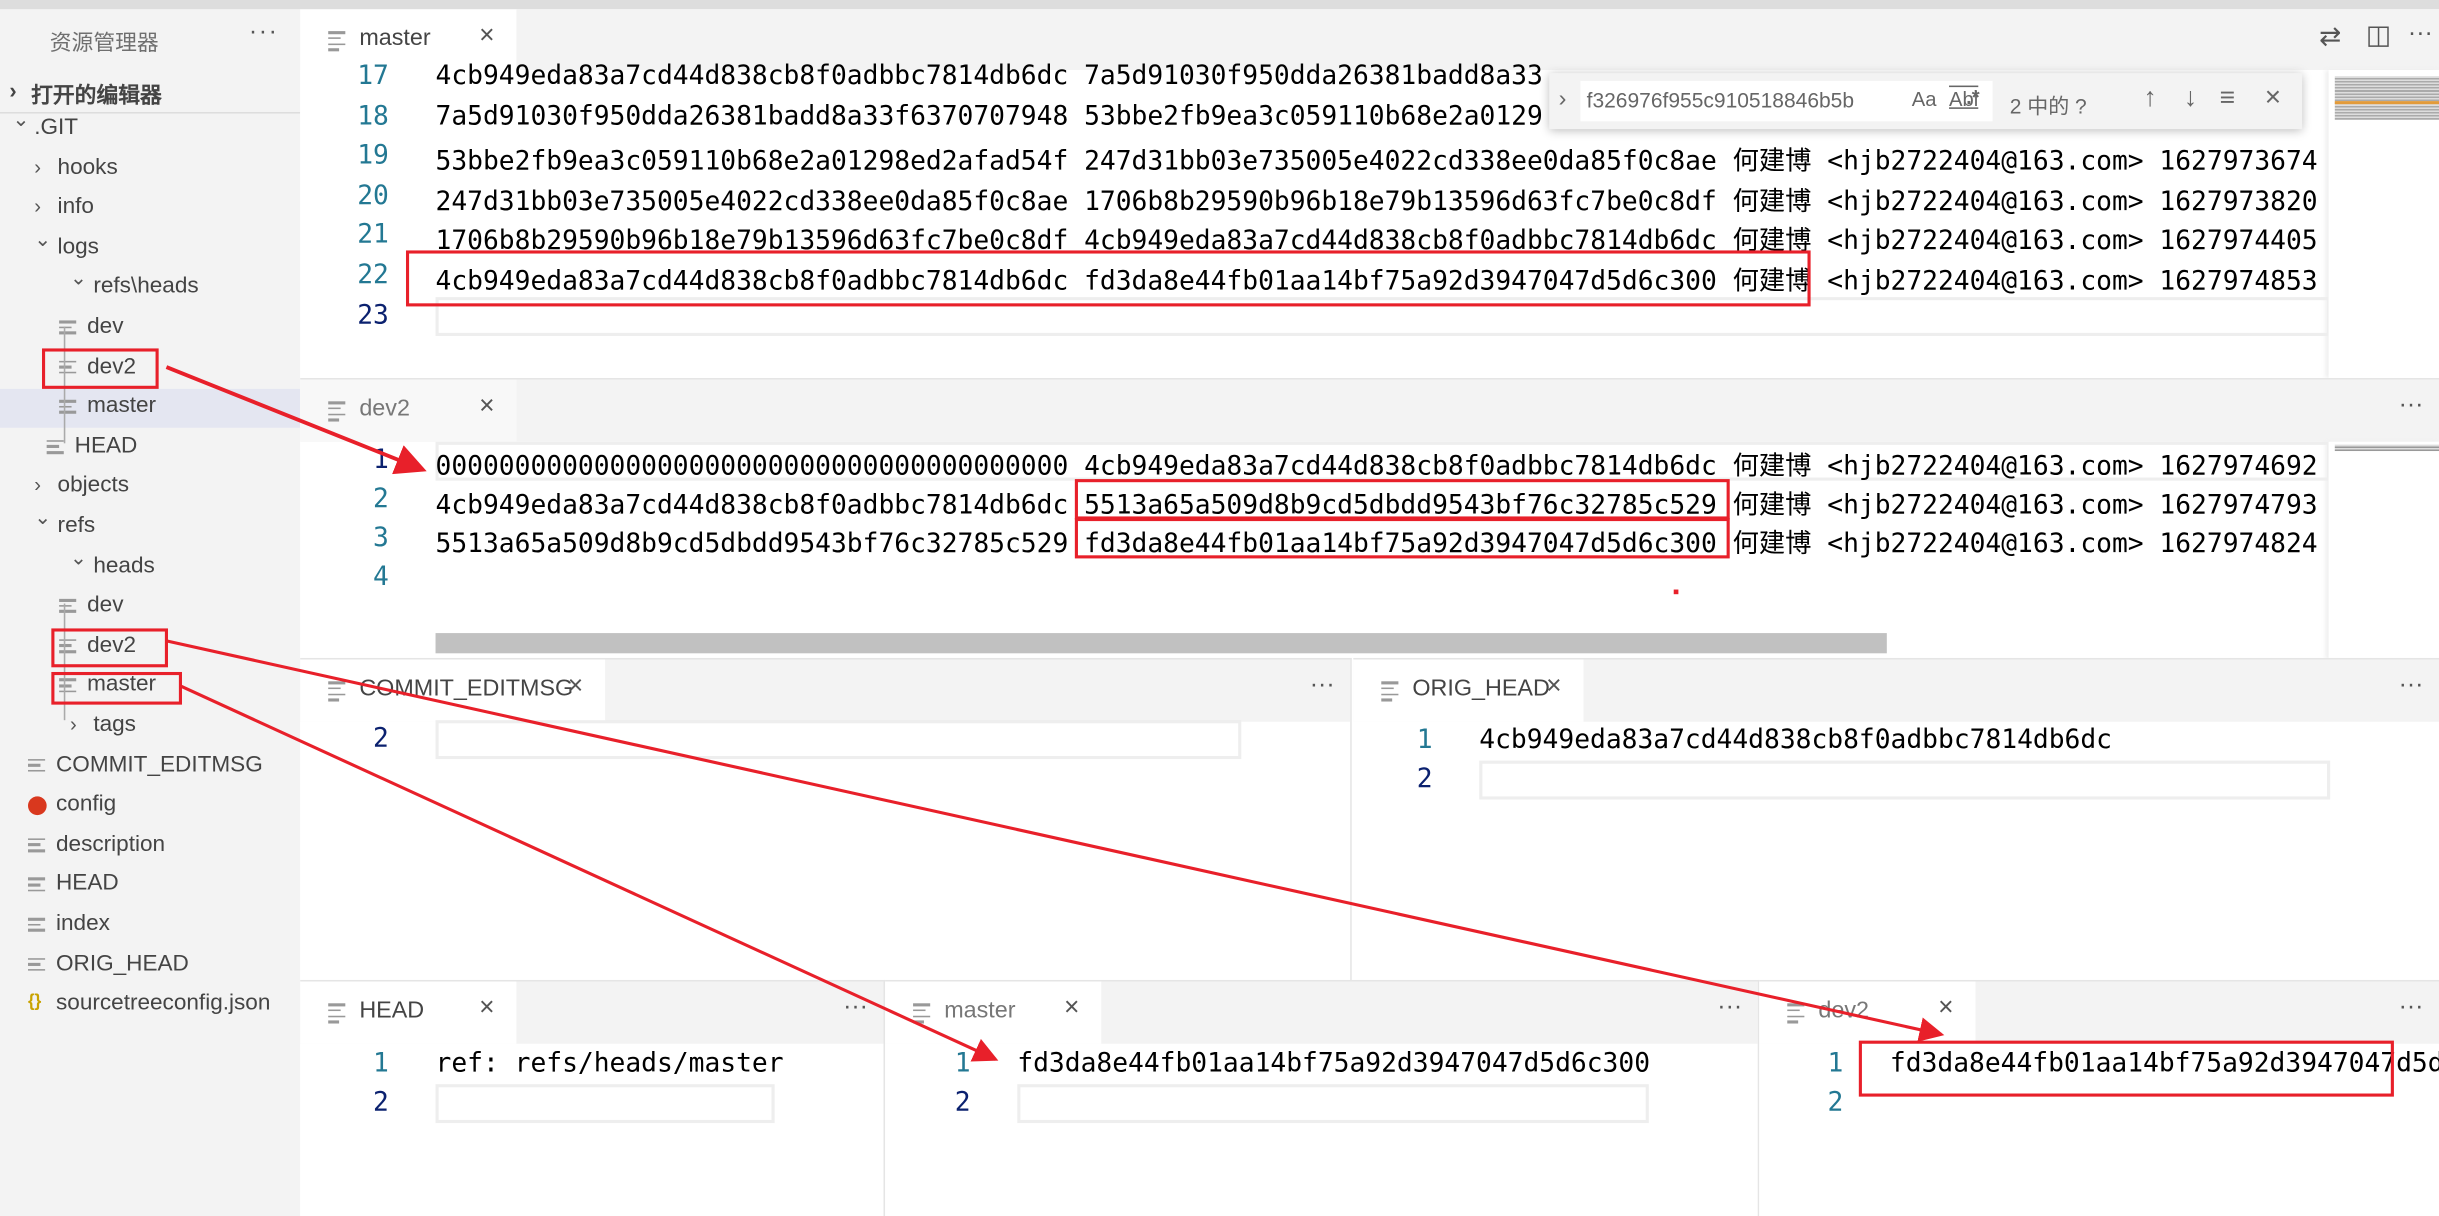 The height and width of the screenshot is (1216, 2439). What do you see at coordinates (124, 566) in the screenshot?
I see `tree-item-label: heads` at bounding box center [124, 566].